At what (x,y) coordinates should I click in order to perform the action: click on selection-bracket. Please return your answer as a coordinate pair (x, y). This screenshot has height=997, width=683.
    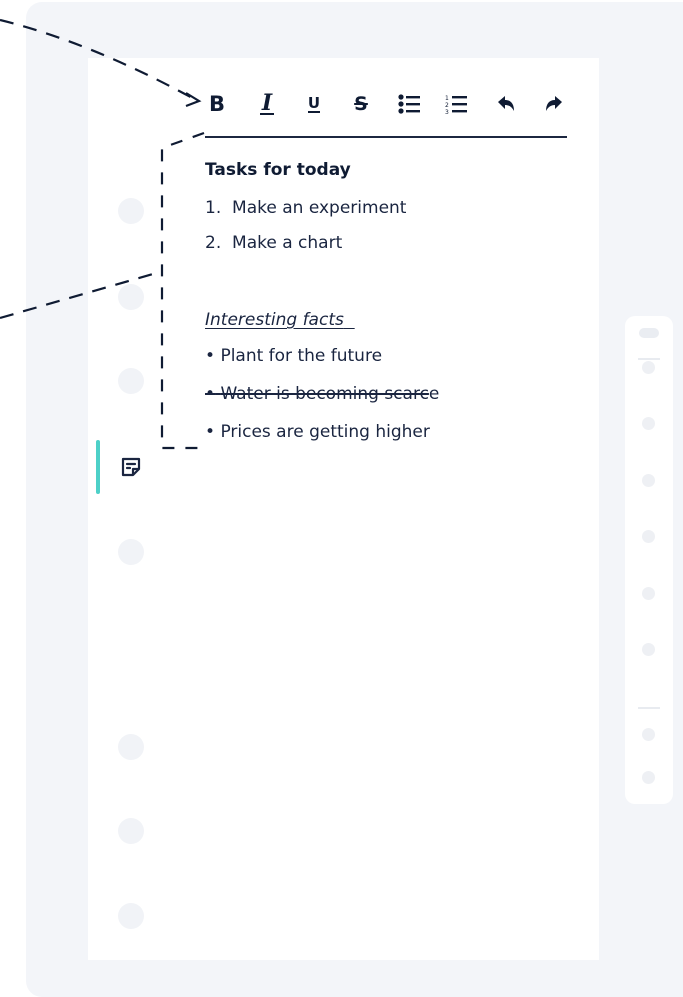
    Looking at the image, I should click on (182, 290).